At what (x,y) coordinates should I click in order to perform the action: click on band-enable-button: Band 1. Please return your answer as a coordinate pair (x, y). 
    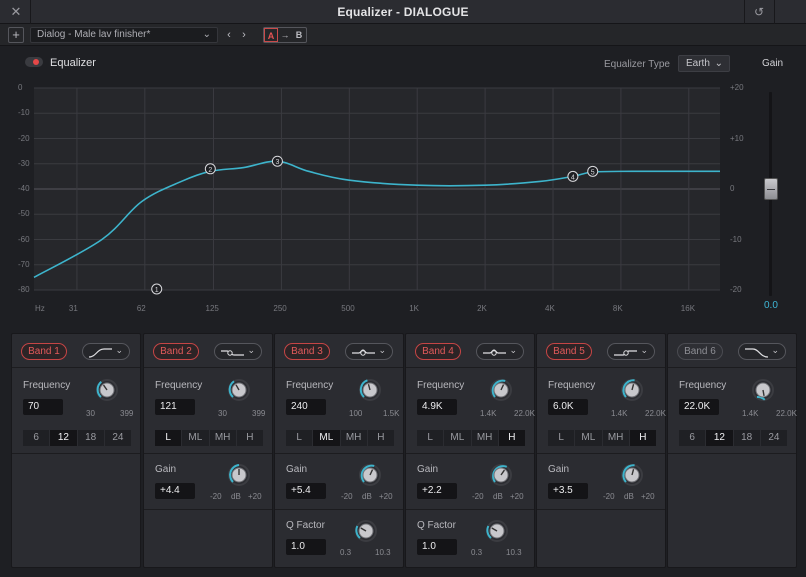
    Looking at the image, I should click on (44, 351).